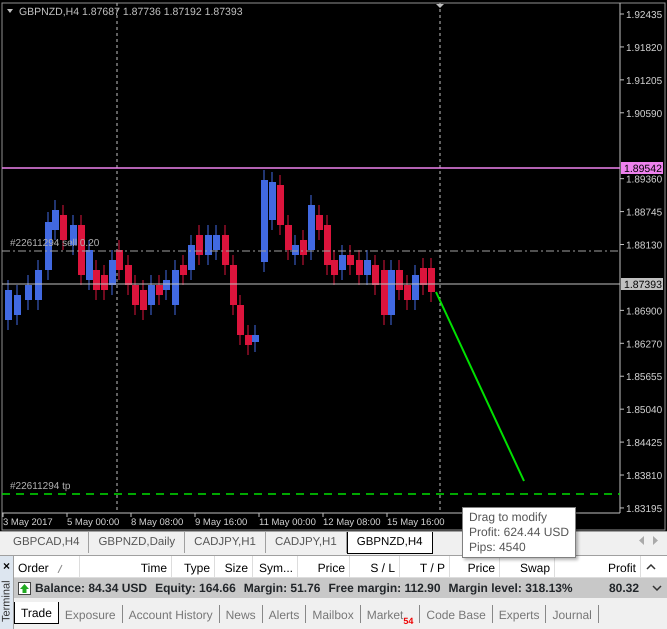  Describe the element at coordinates (284, 614) in the screenshot. I see `panel-tab: Alerts` at that location.